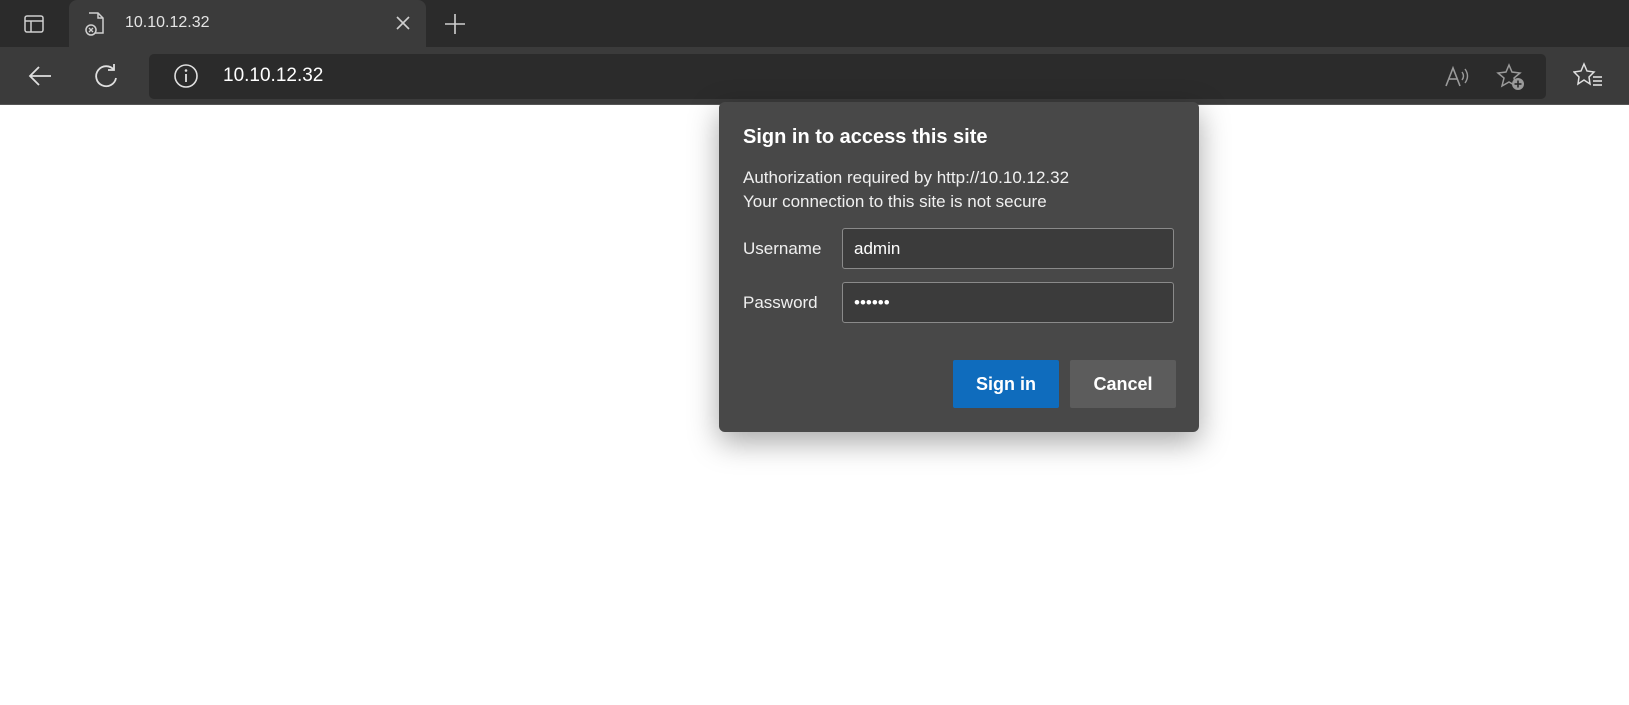  I want to click on url-text: 10.10.12.32, so click(273, 76).